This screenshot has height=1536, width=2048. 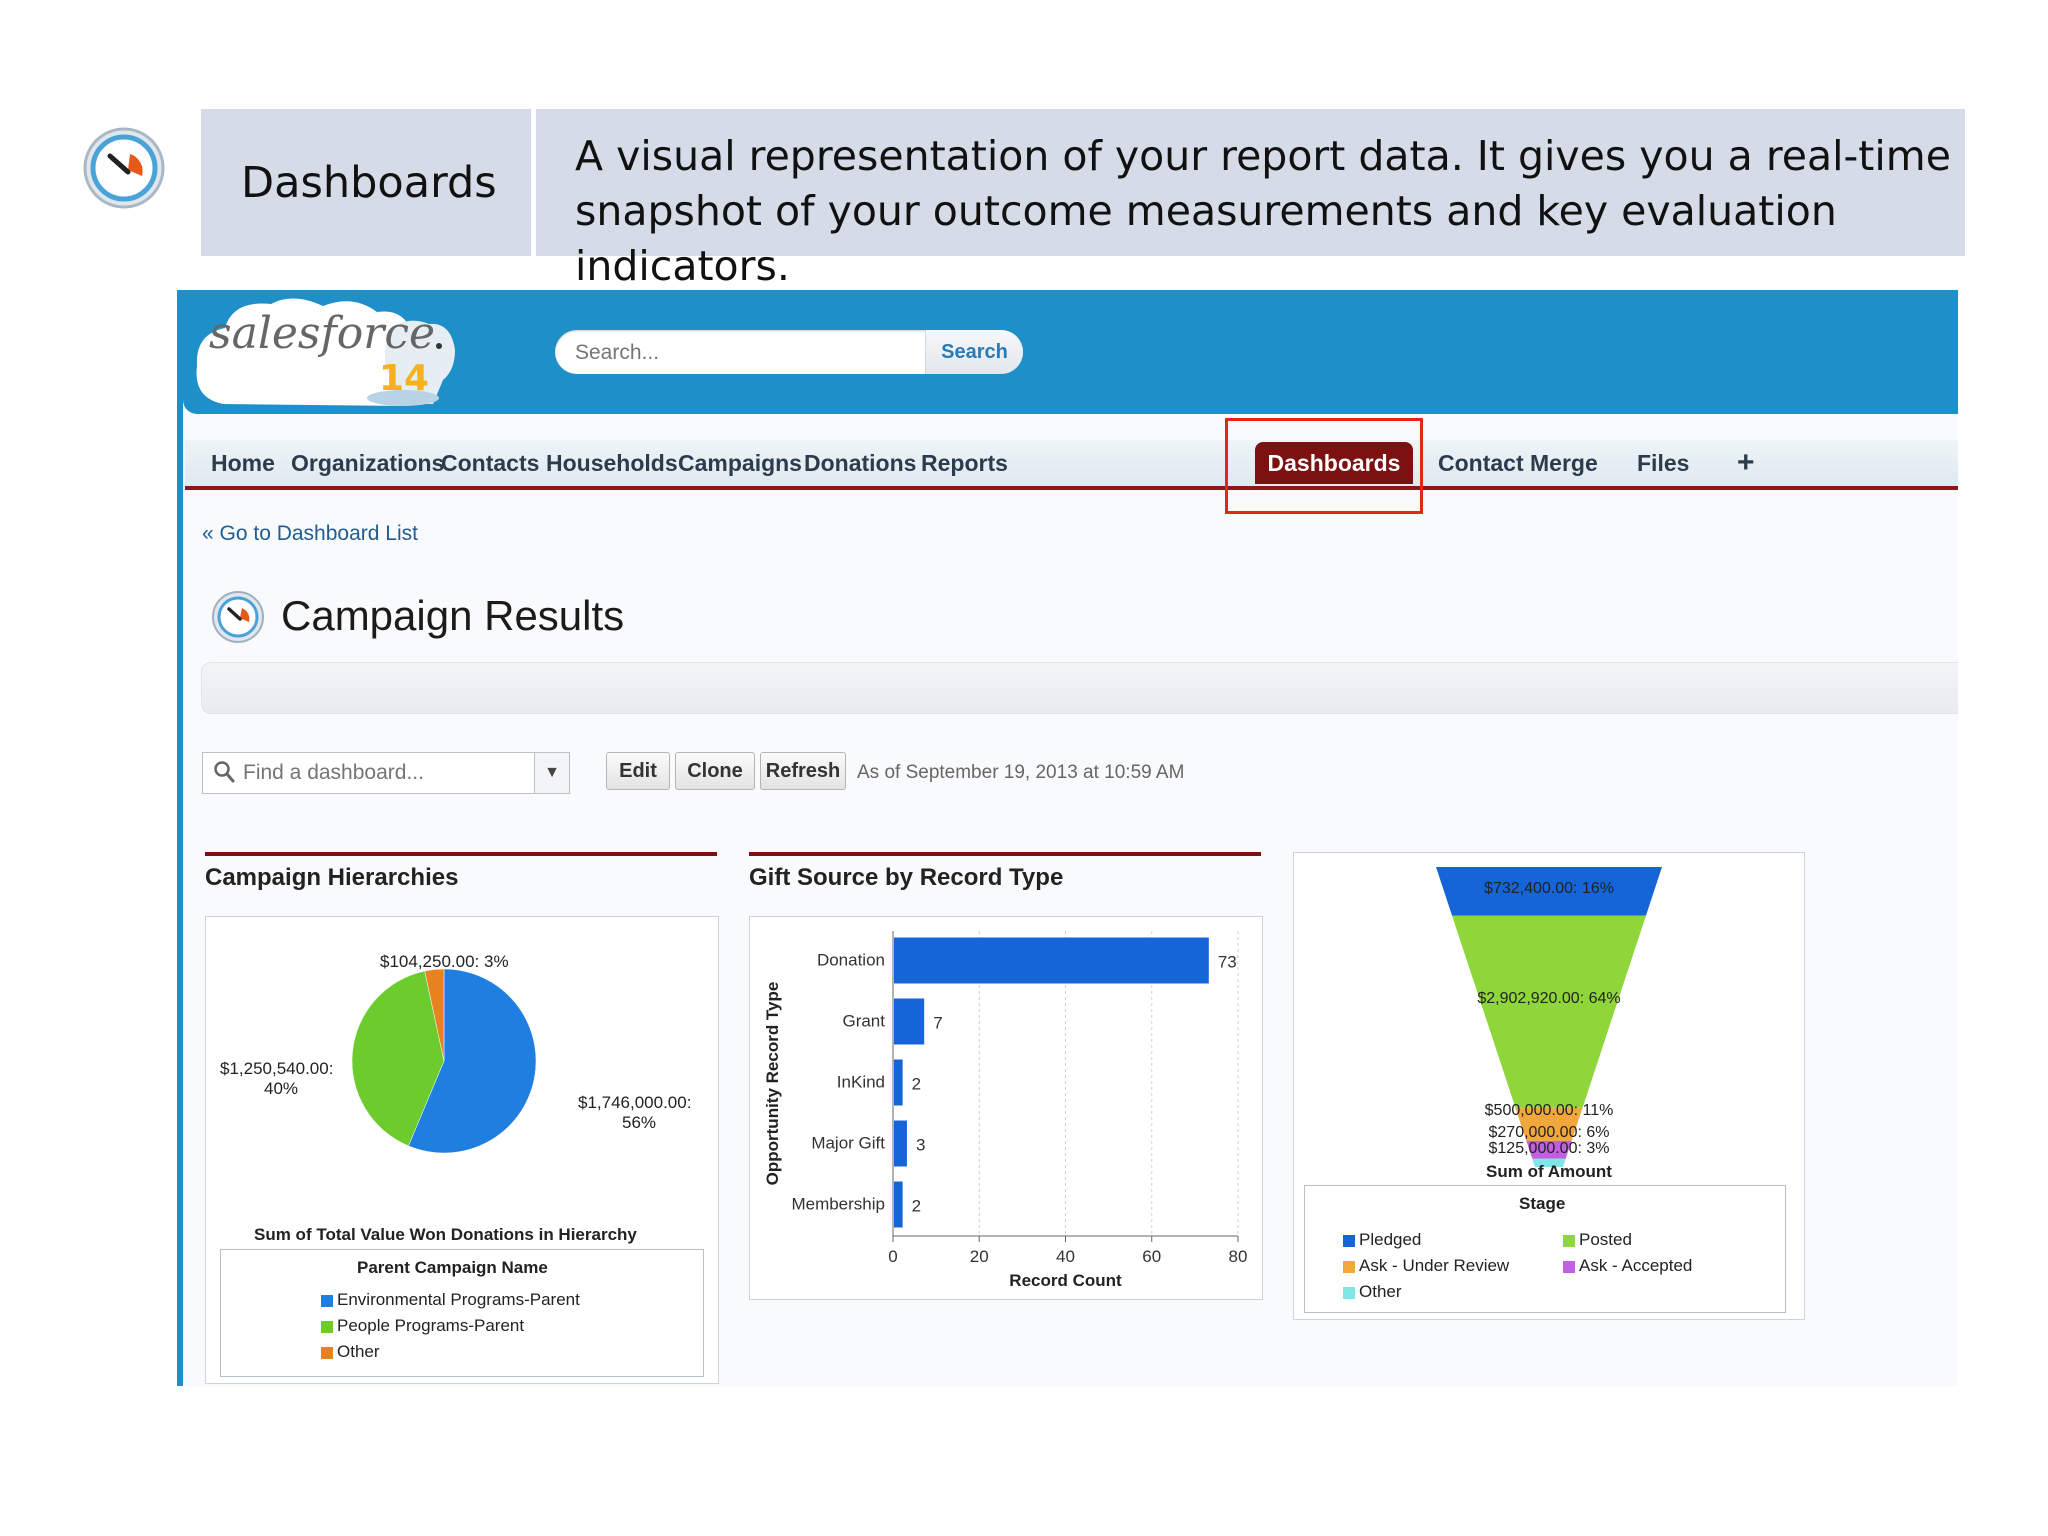 I want to click on pie-label-other: $104,250.00: 3%, so click(x=444, y=961).